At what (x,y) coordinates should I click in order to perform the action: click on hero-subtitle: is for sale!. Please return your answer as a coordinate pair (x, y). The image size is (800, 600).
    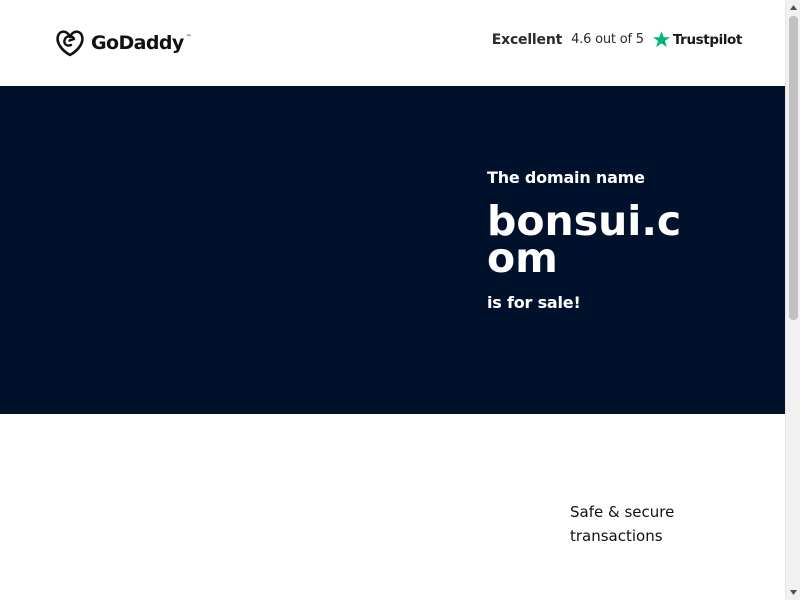
    Looking at the image, I should click on (534, 302).